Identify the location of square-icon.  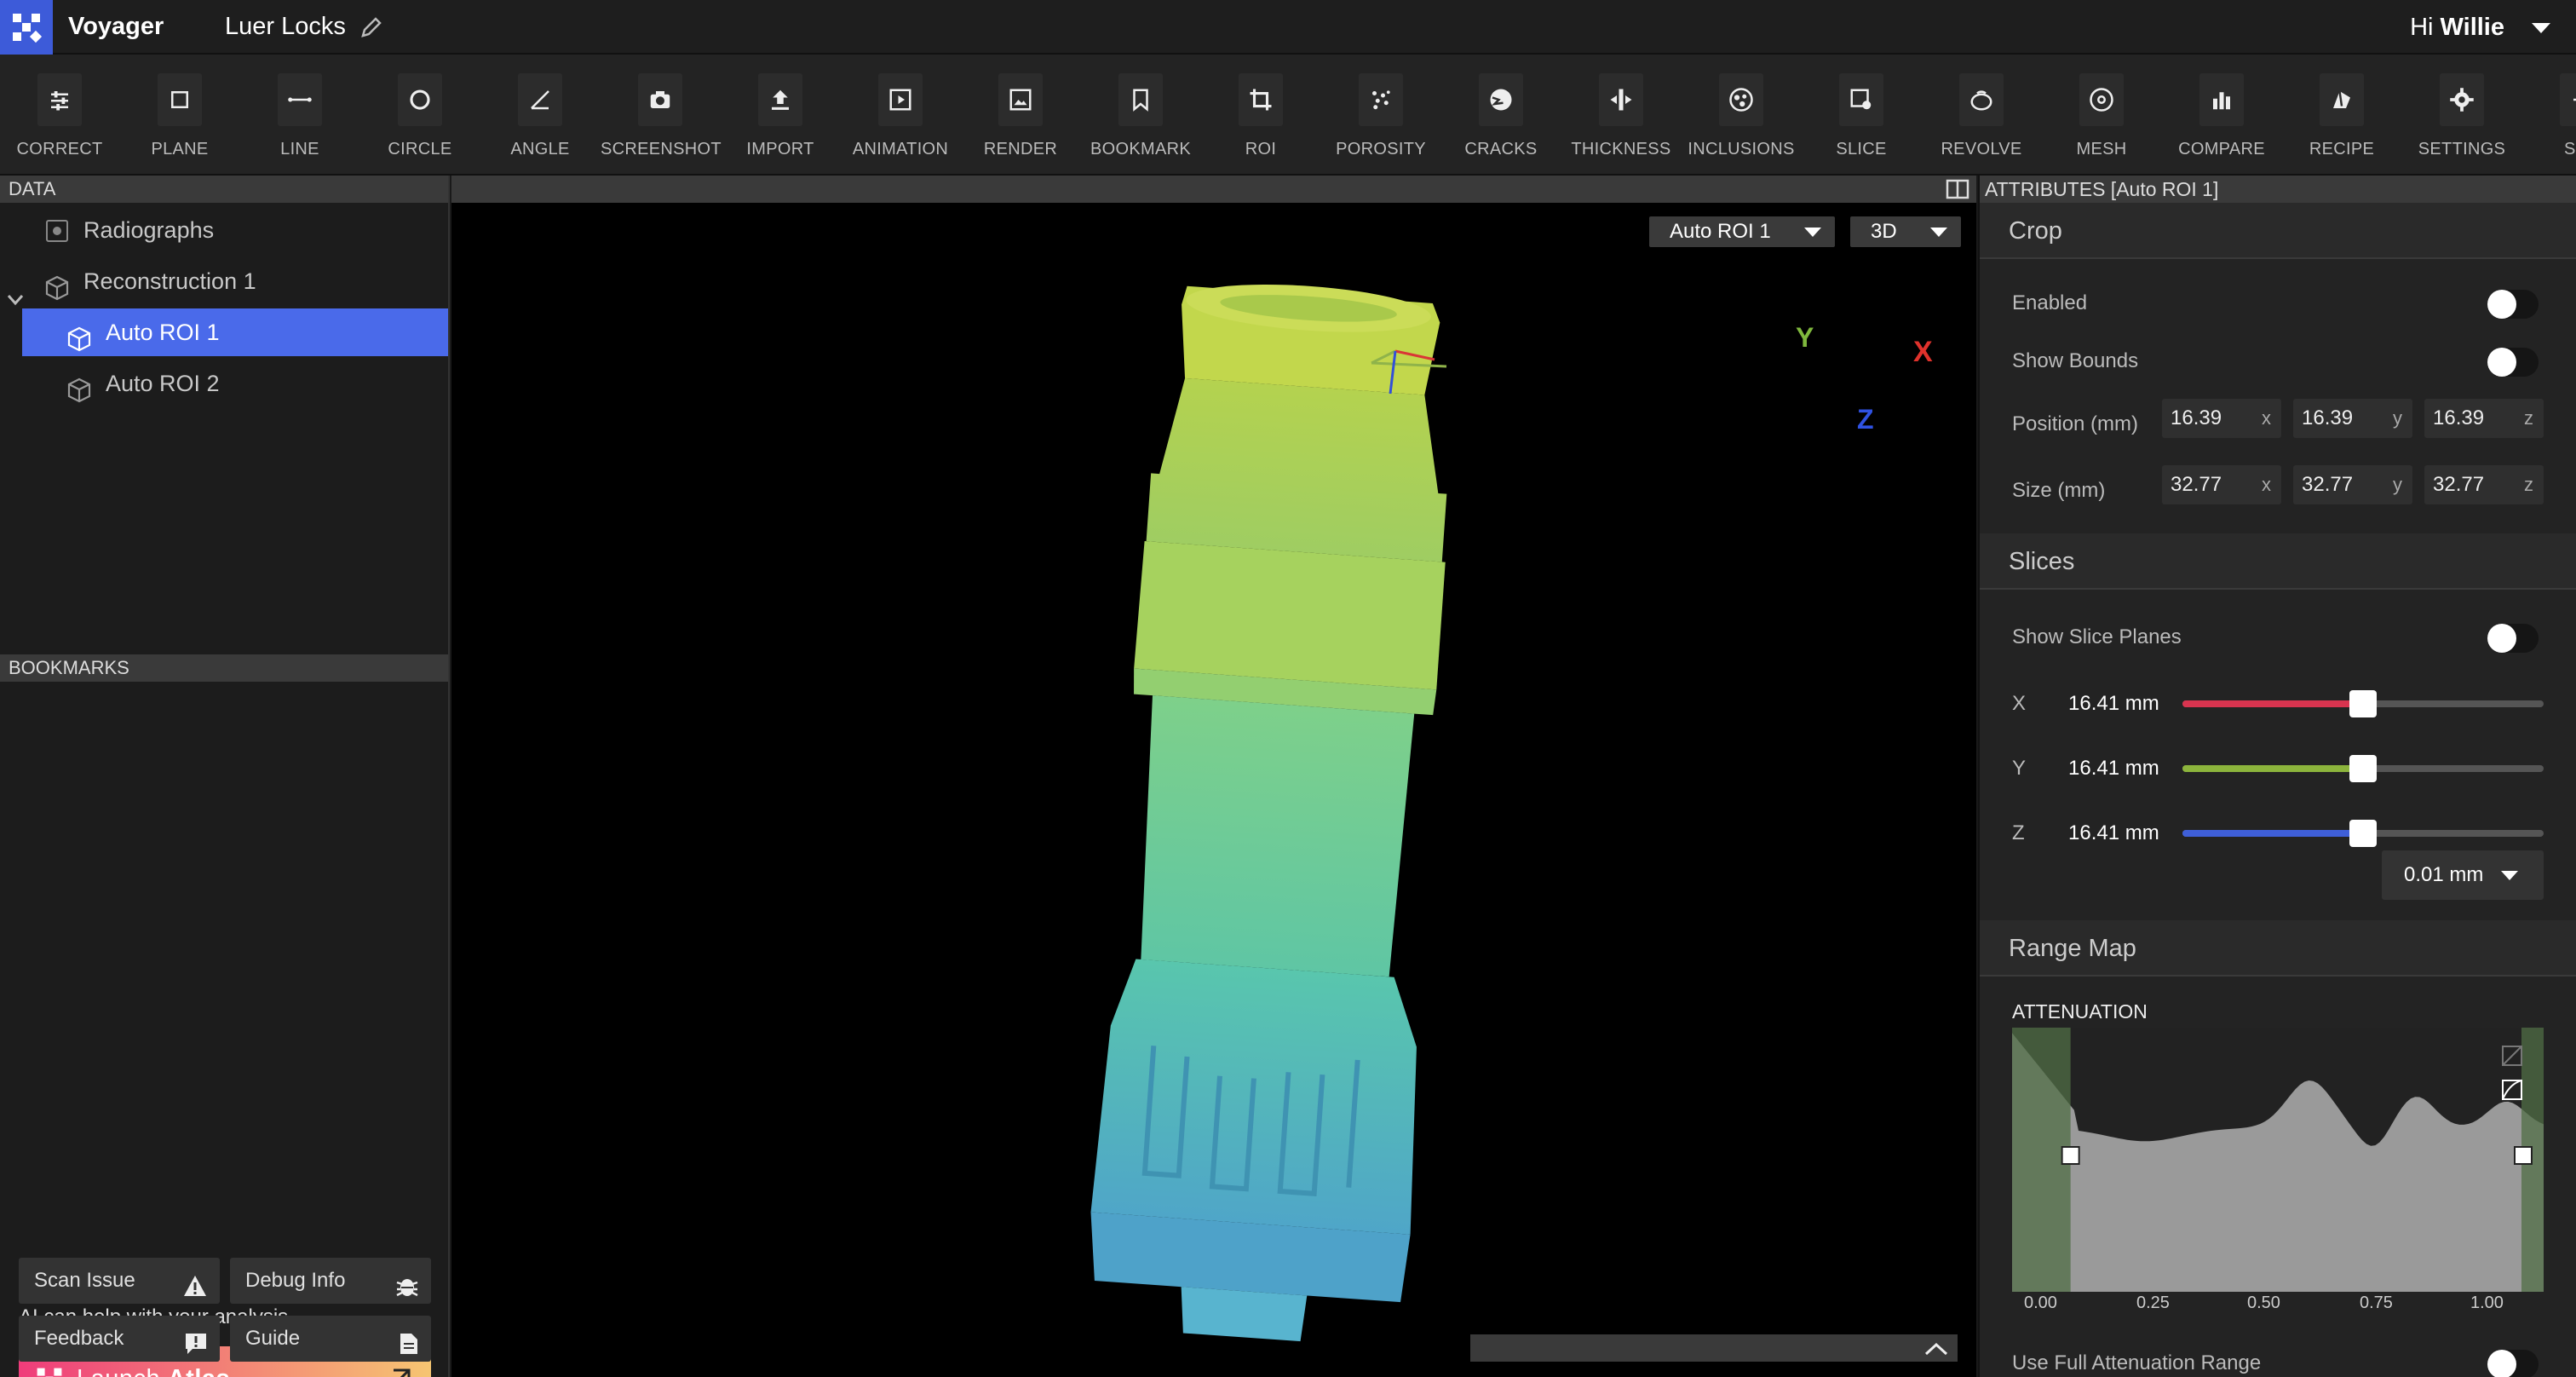
(180, 99).